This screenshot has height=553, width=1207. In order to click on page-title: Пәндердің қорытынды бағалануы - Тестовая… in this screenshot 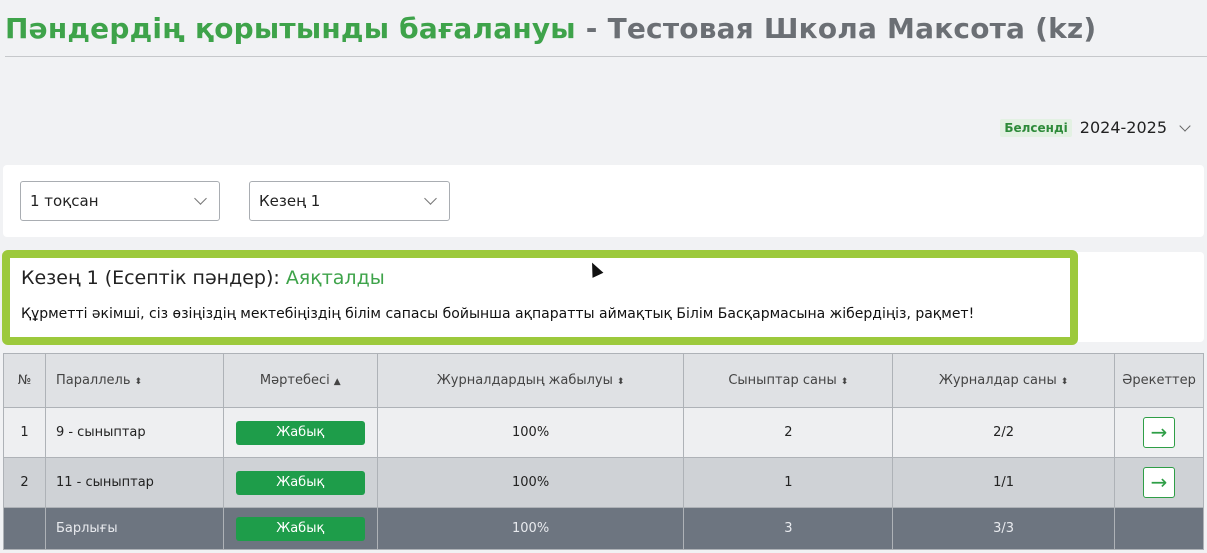, I will do `click(550, 28)`.